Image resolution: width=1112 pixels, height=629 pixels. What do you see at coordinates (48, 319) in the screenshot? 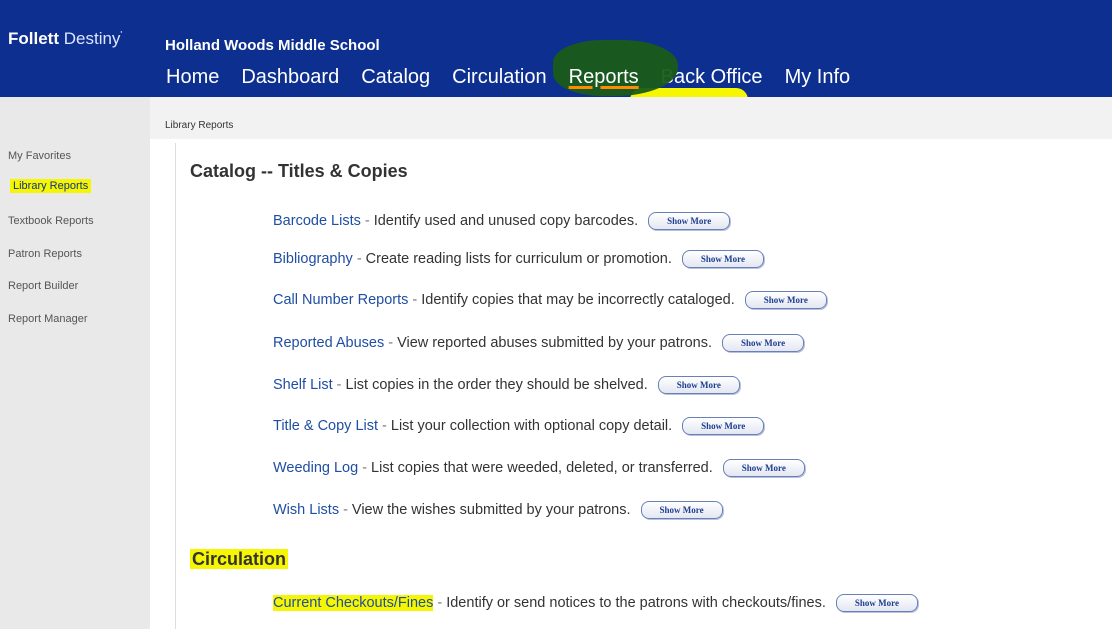
I see `sidebar-item-report-manager: Report Manager` at bounding box center [48, 319].